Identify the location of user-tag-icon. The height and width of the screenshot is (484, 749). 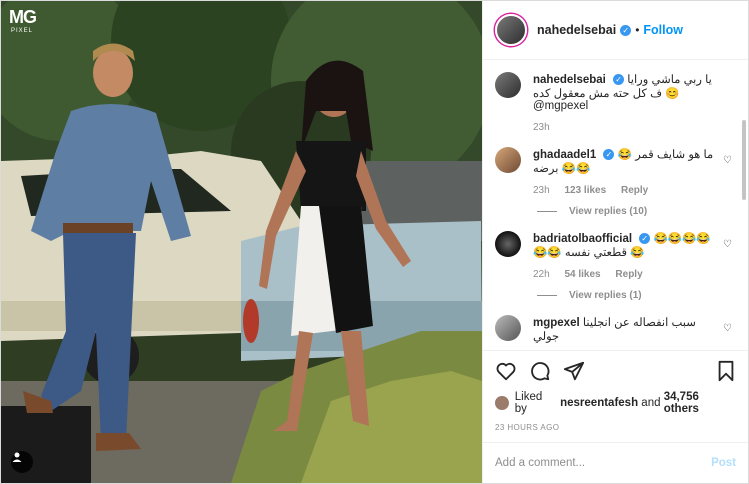
(17, 457).